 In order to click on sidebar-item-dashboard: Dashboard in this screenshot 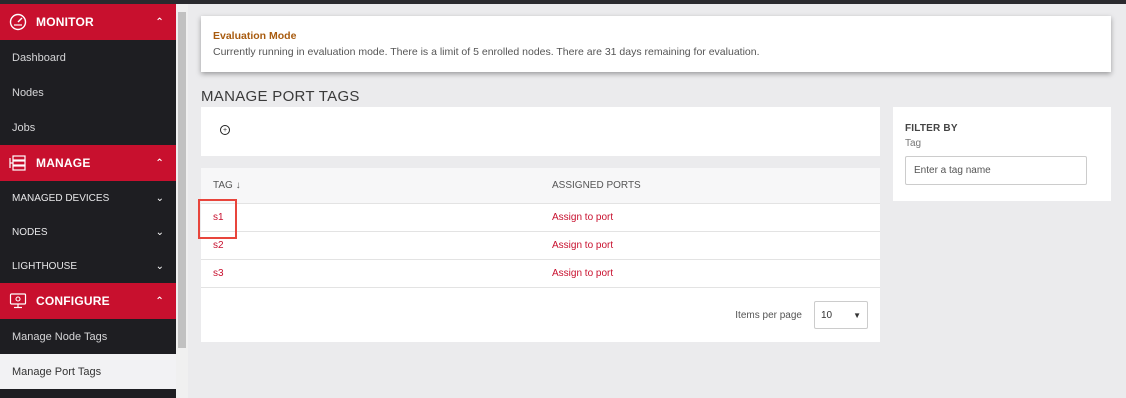, I will do `click(88, 57)`.